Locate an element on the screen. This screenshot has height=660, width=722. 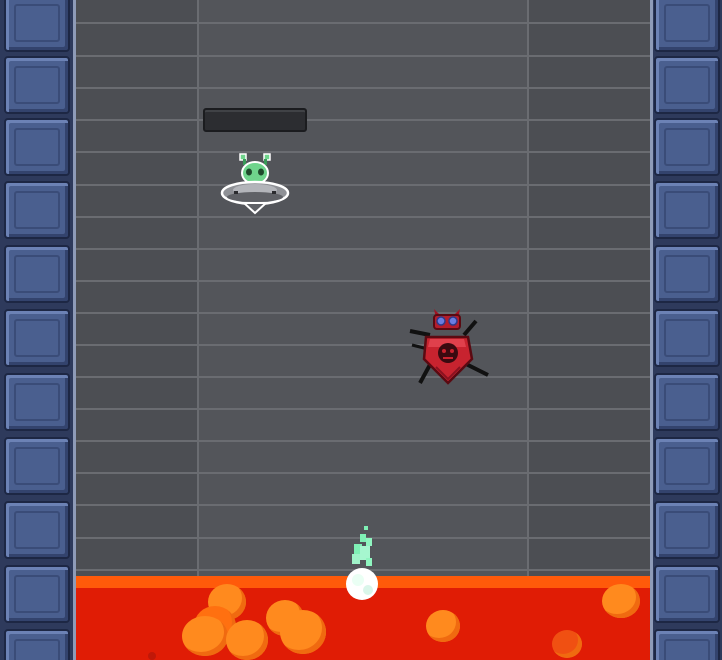
right-wall is located at coordinates (686, 330).